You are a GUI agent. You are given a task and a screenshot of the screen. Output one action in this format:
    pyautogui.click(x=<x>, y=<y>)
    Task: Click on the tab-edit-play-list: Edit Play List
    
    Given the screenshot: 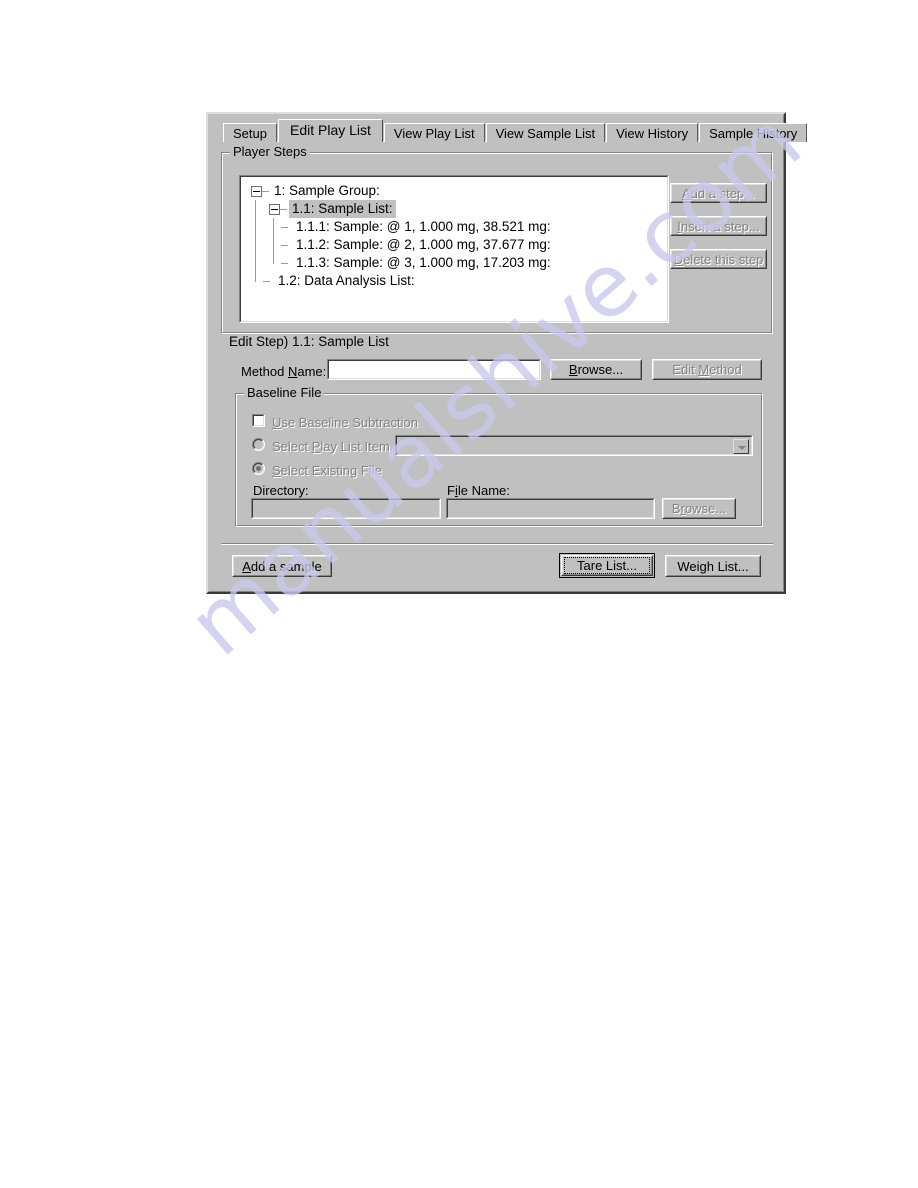 What is the action you would take?
    pyautogui.click(x=330, y=130)
    